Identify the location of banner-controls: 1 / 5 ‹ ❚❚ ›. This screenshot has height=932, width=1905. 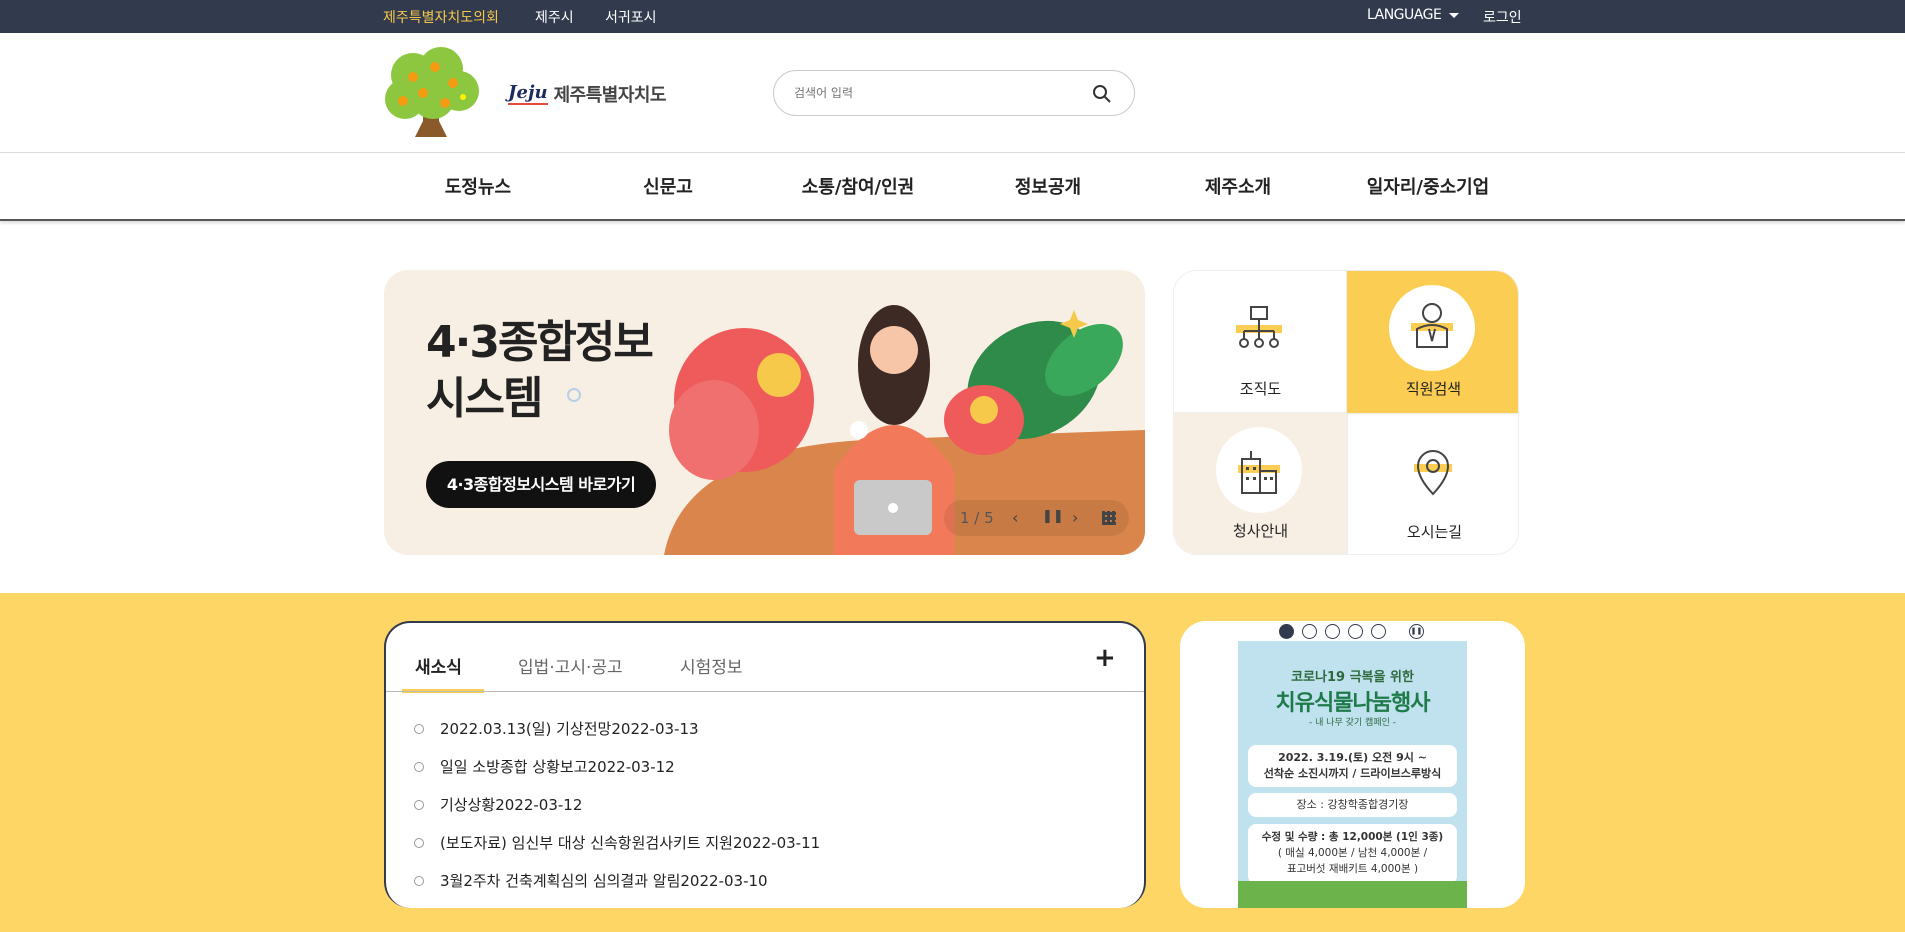
(1036, 518).